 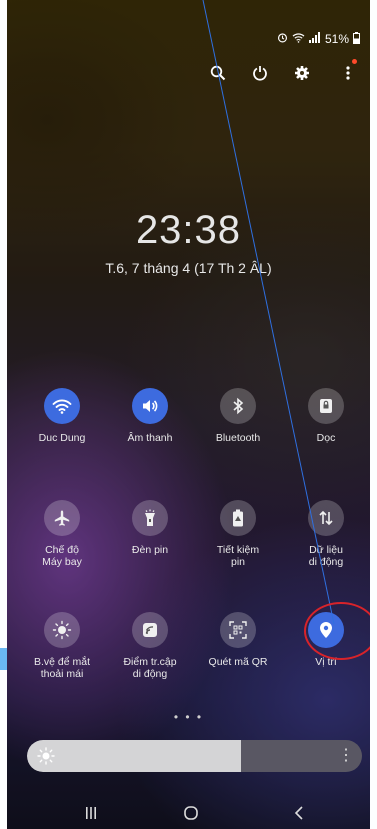 I want to click on tile-label: Điểm tr.cập di động, so click(x=150, y=668).